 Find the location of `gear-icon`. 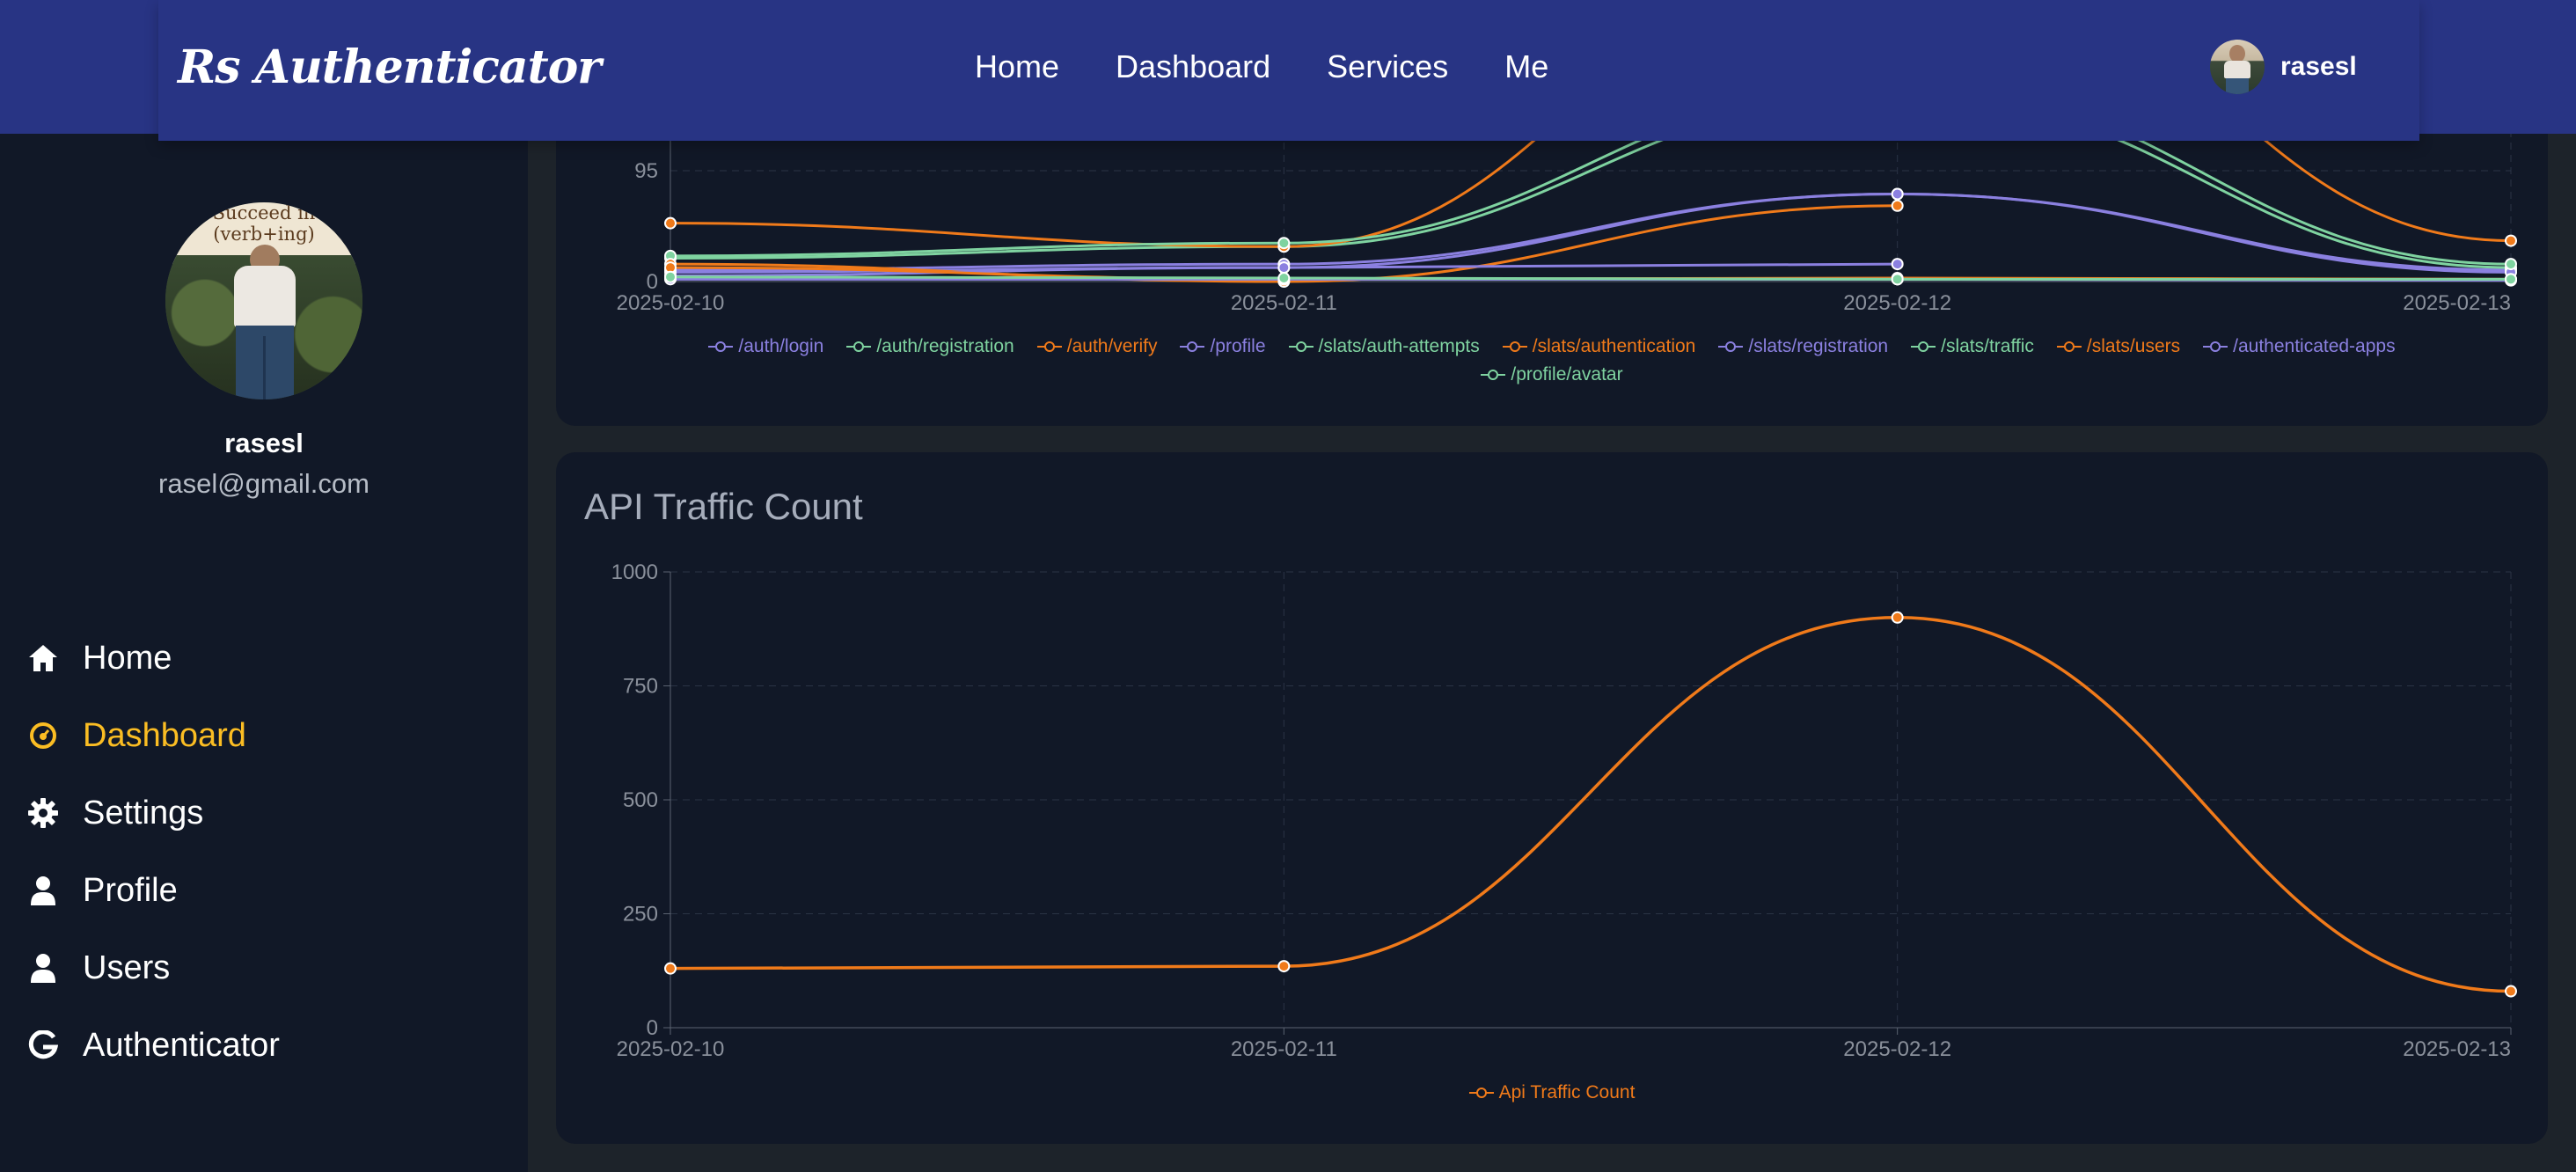

gear-icon is located at coordinates (43, 813).